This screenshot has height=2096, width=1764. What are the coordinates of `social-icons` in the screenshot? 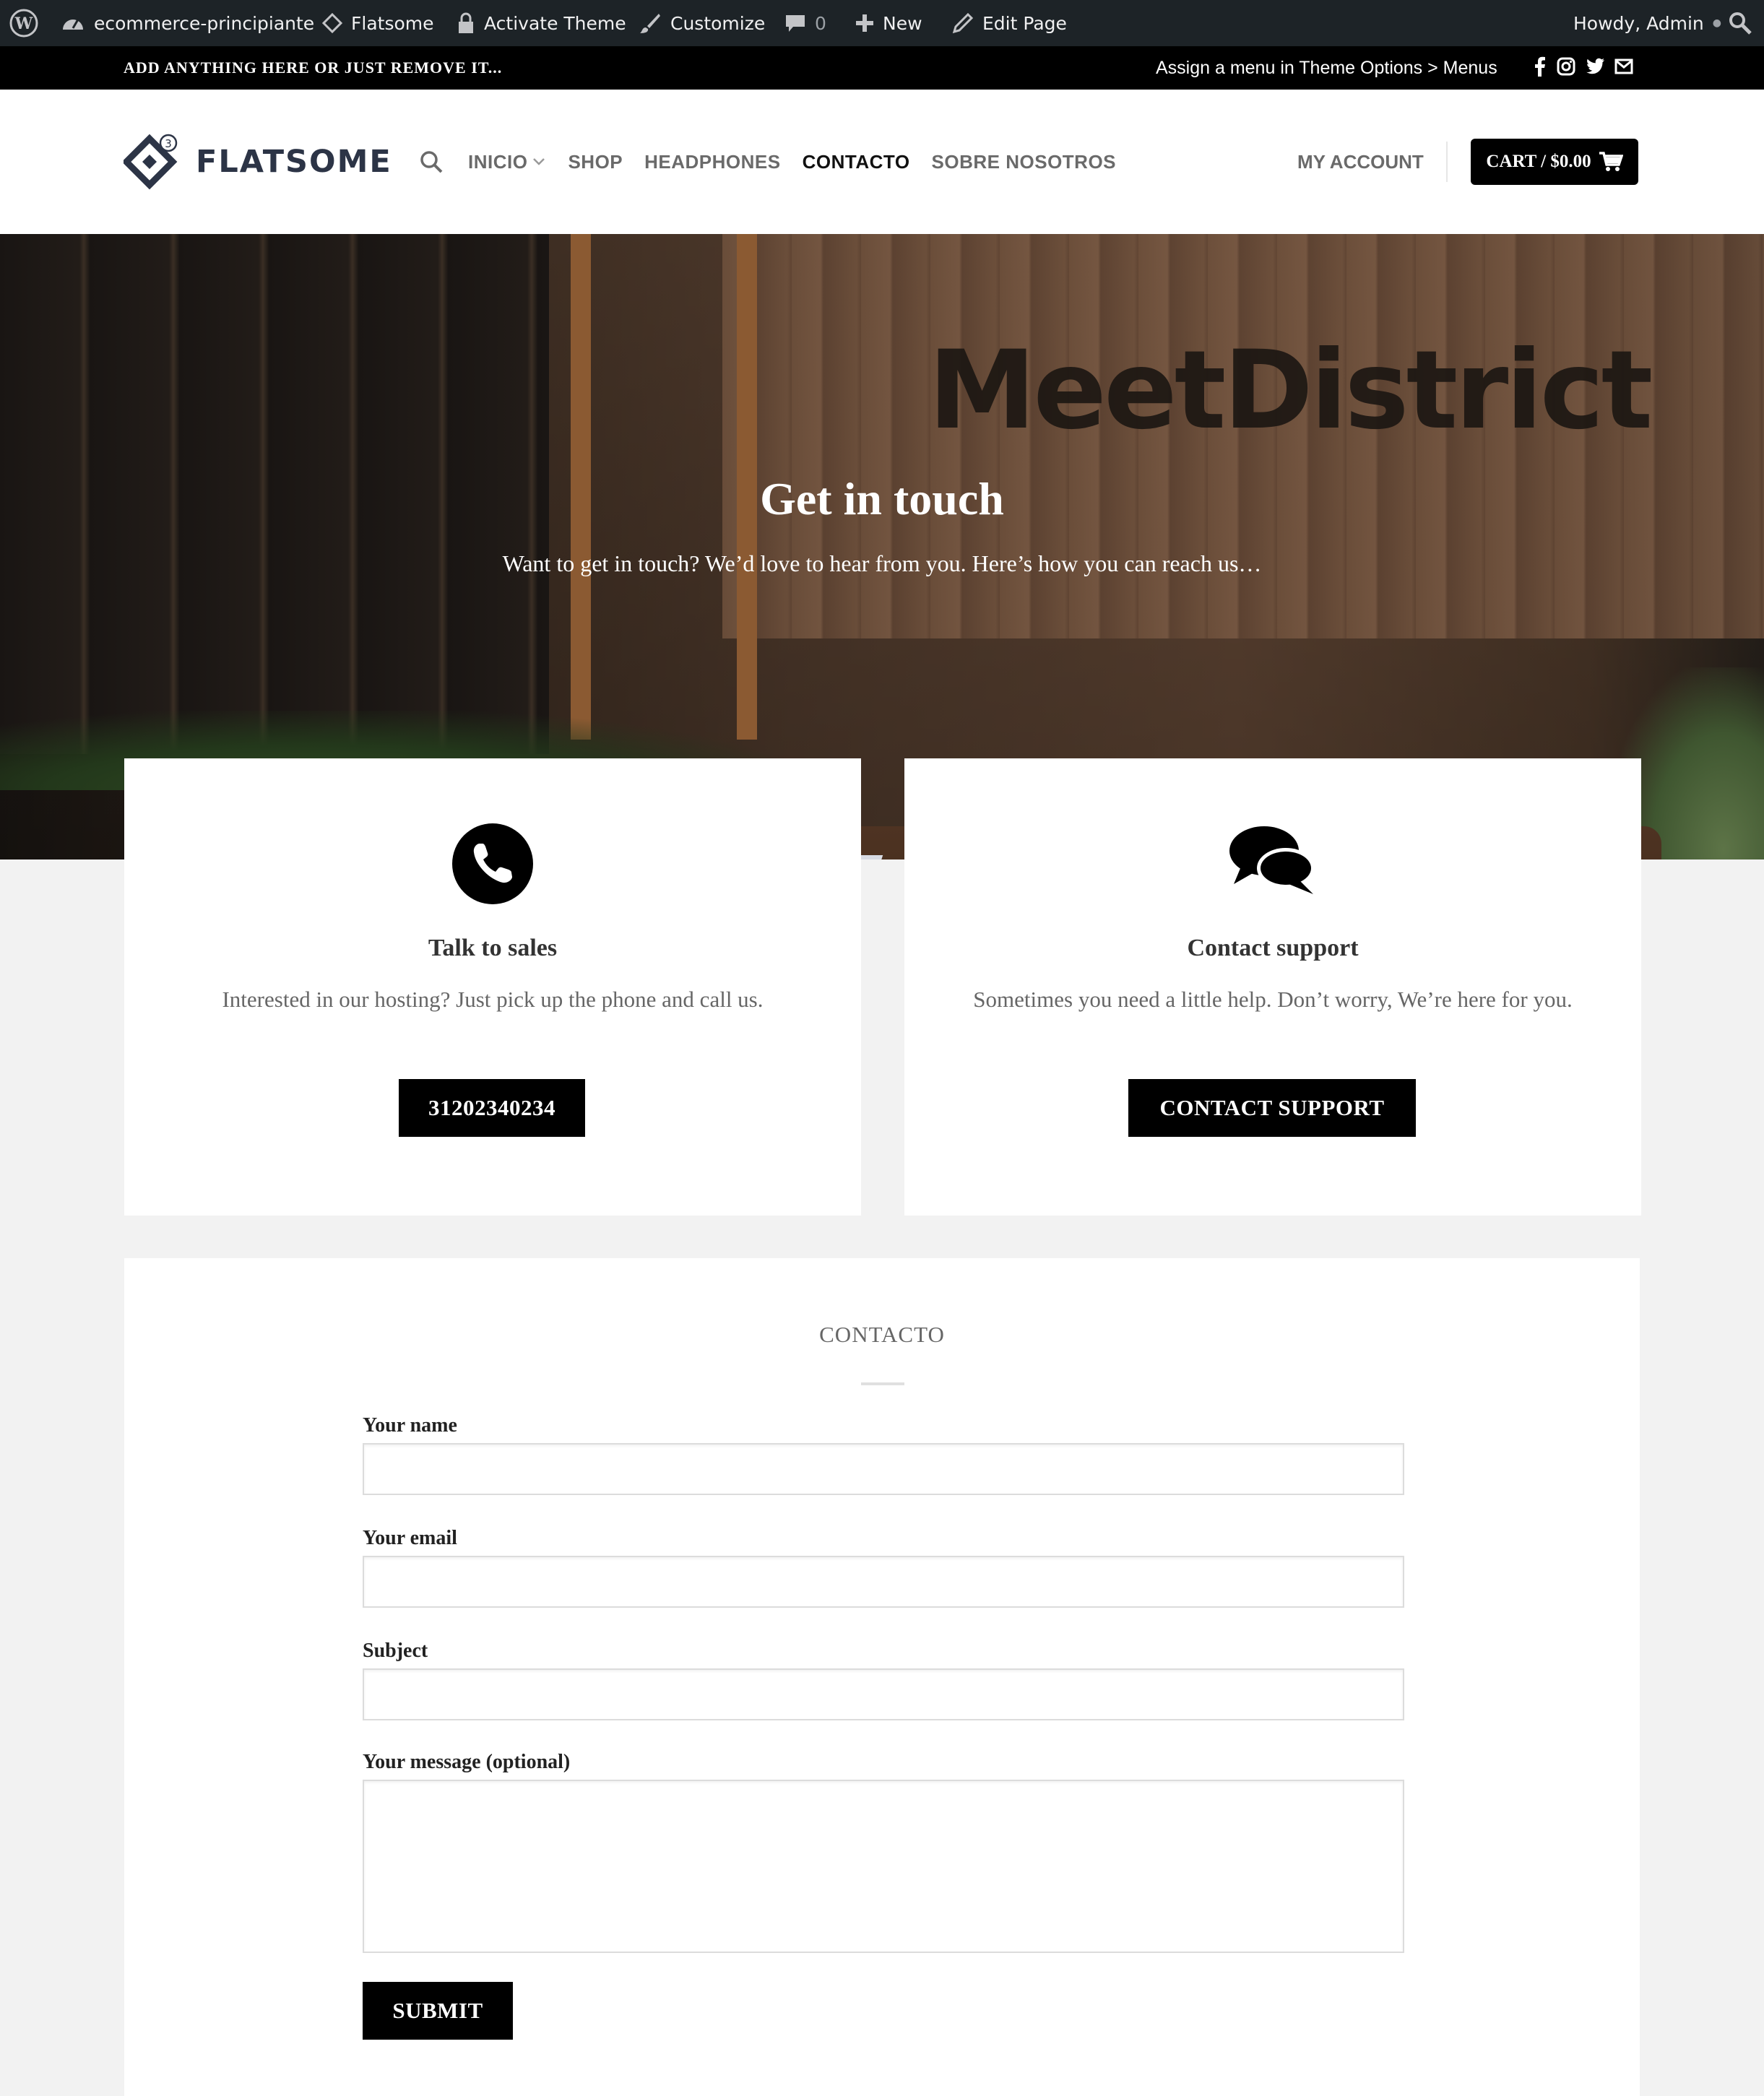 It's located at (1582, 68).